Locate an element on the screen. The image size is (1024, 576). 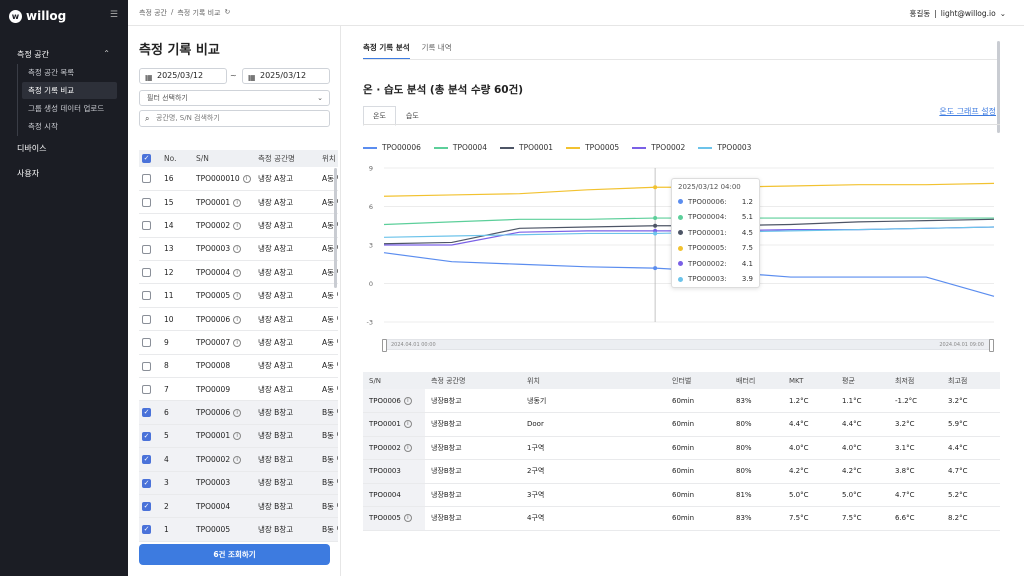
legend-item: TPO0004 is located at coordinates (460, 147).